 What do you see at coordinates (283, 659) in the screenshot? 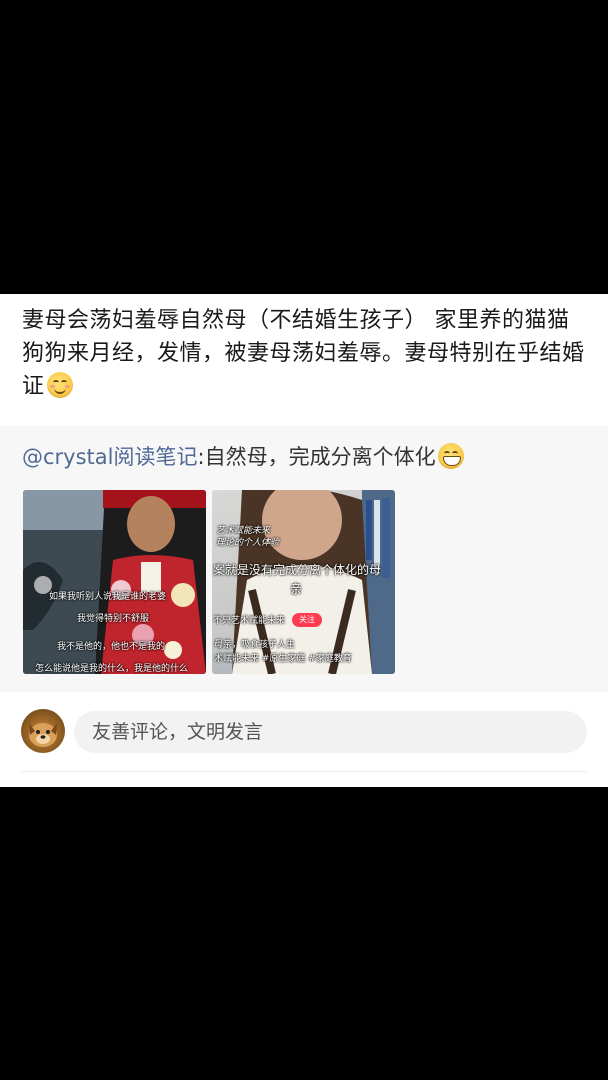
I see `overlay-bottom-line: 术赋能未来 #原生家庭 #家庭教育` at bounding box center [283, 659].